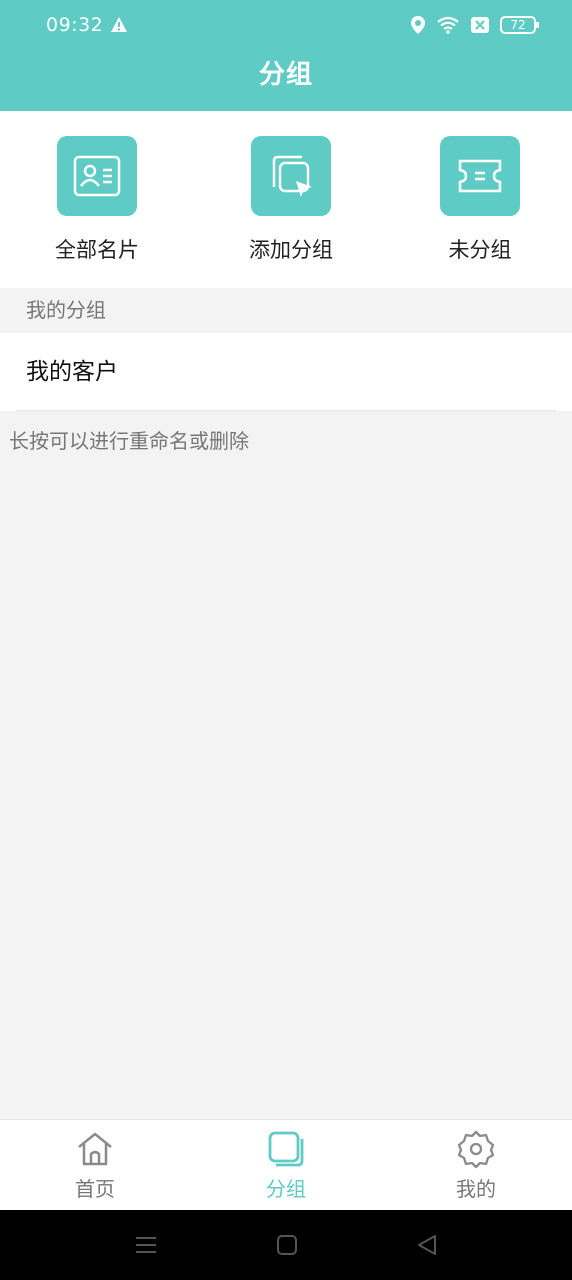  What do you see at coordinates (286, 372) in the screenshot?
I see `group-item-my-customers: 我的客户` at bounding box center [286, 372].